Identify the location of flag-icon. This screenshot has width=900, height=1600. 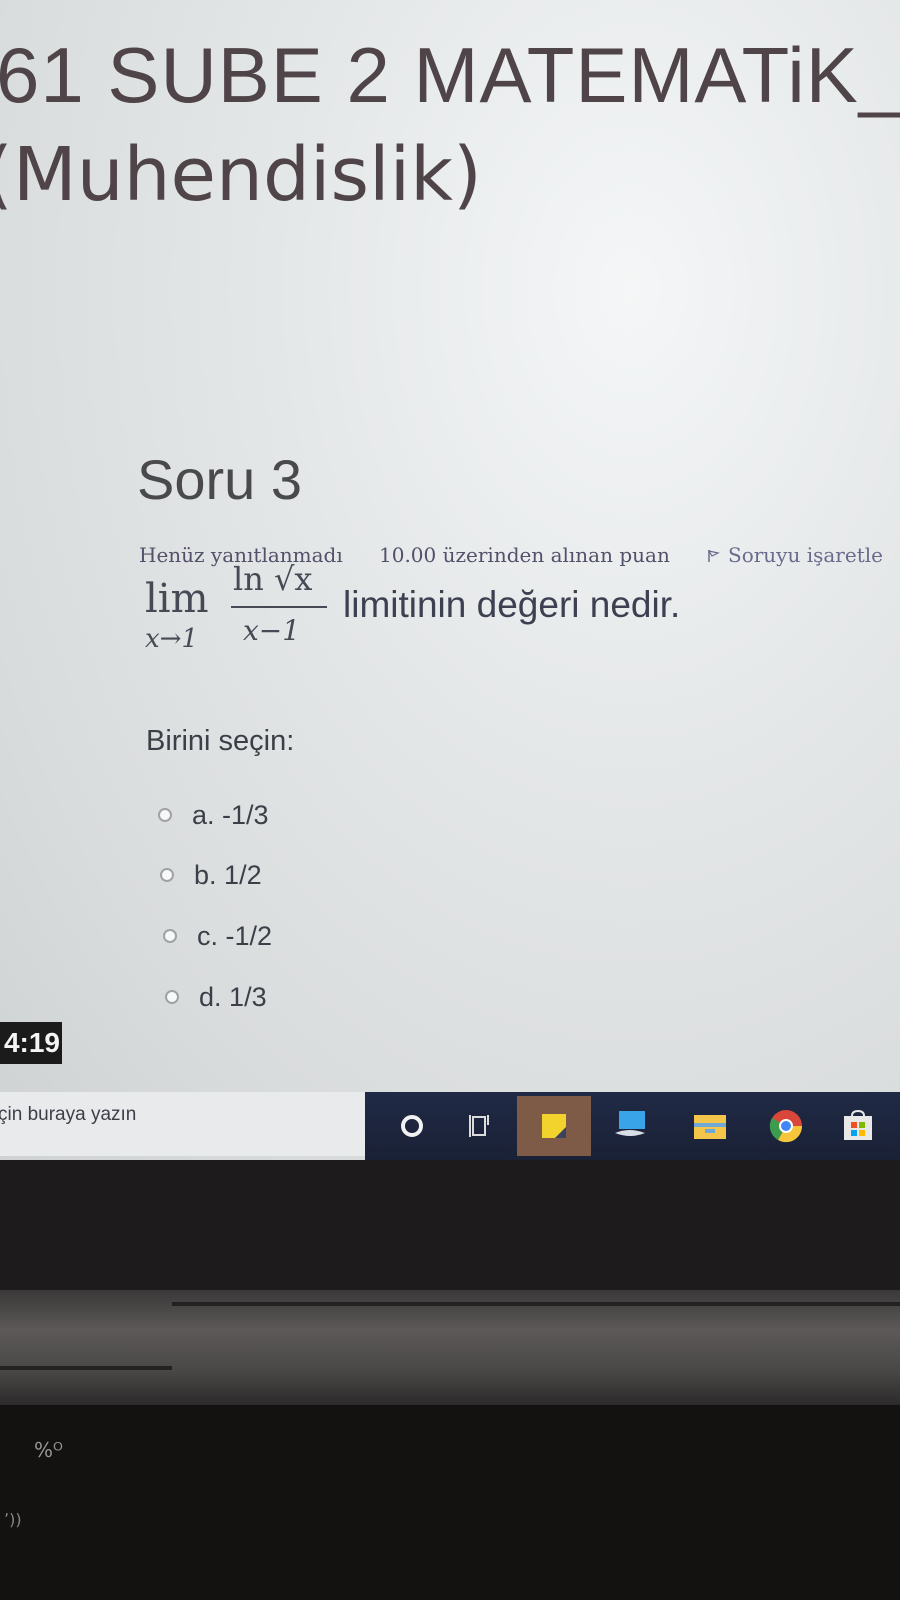
(713, 556).